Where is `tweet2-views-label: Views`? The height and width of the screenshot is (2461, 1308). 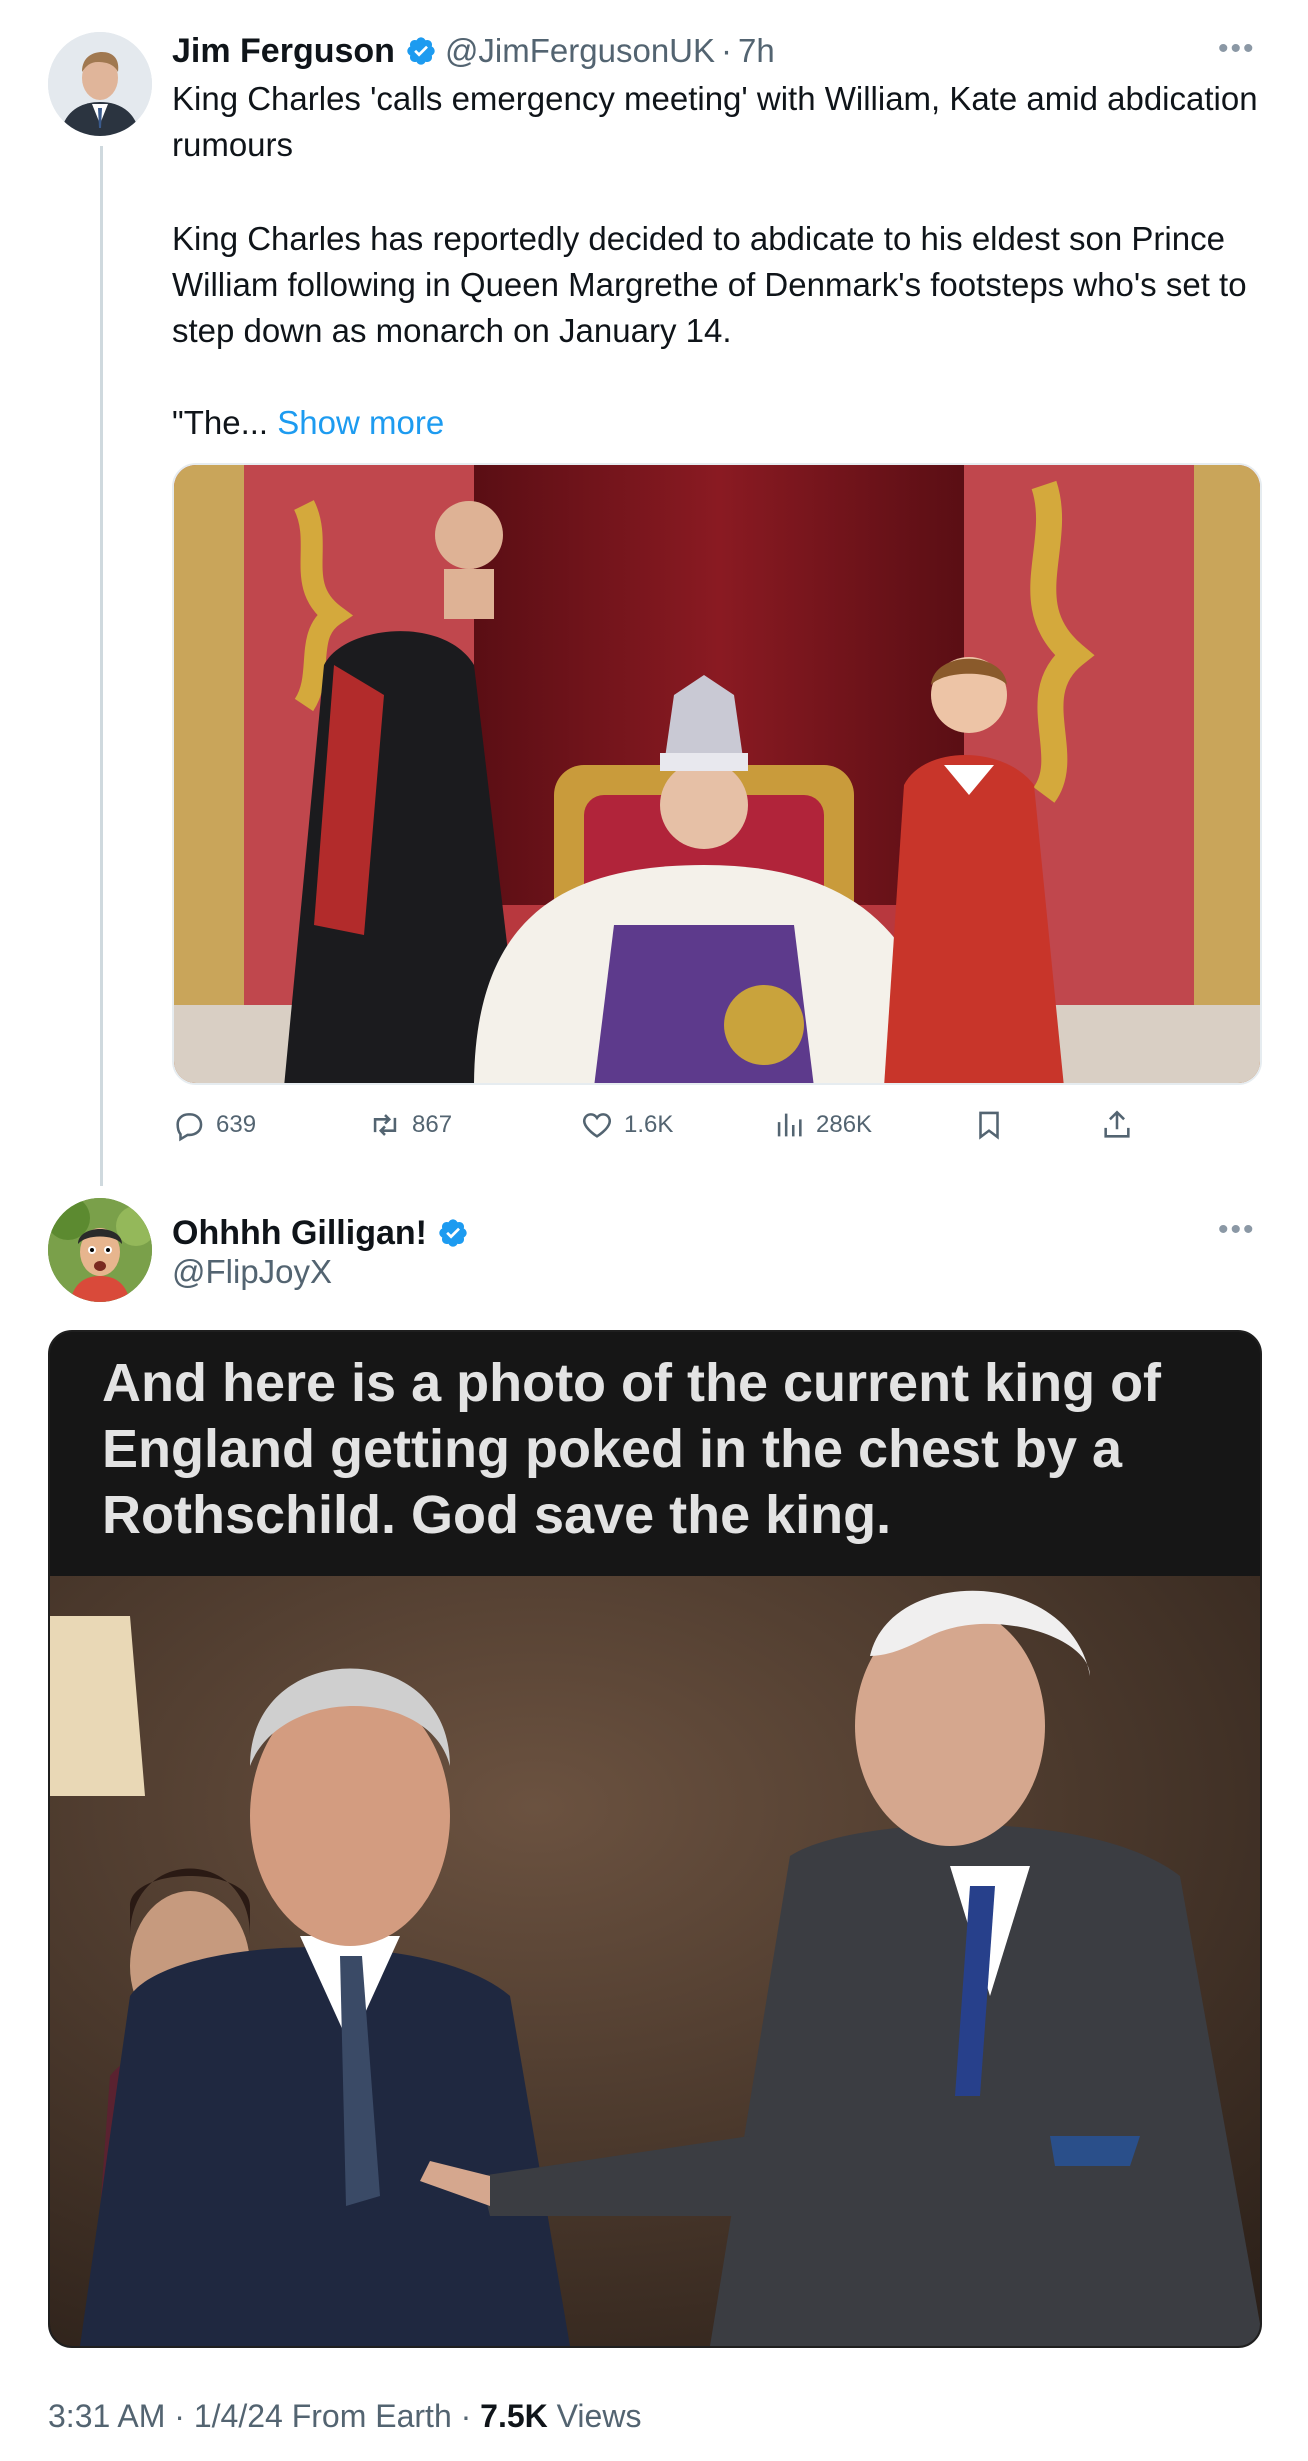
tweet2-views-label: Views is located at coordinates (594, 2416).